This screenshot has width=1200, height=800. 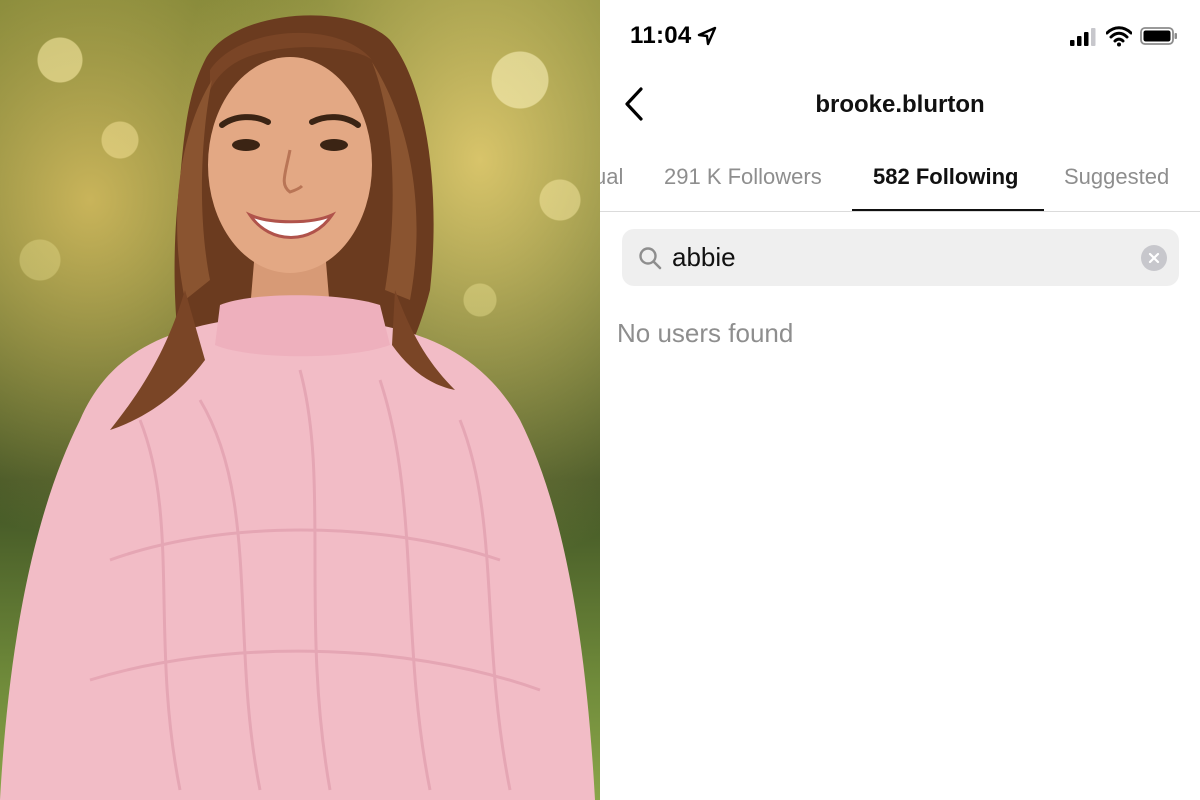 I want to click on no-results-message: No users found, so click(x=705, y=333).